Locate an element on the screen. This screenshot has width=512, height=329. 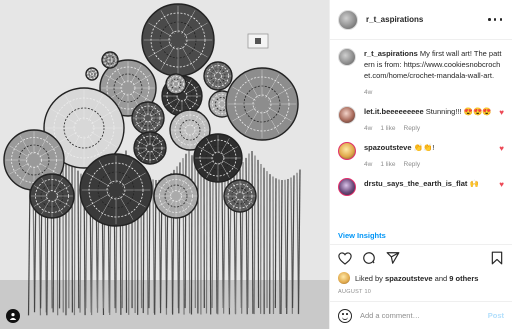
comment-item: drstu_says_the_earth_is_flat 🙌 ♥ is located at coordinates (421, 187).